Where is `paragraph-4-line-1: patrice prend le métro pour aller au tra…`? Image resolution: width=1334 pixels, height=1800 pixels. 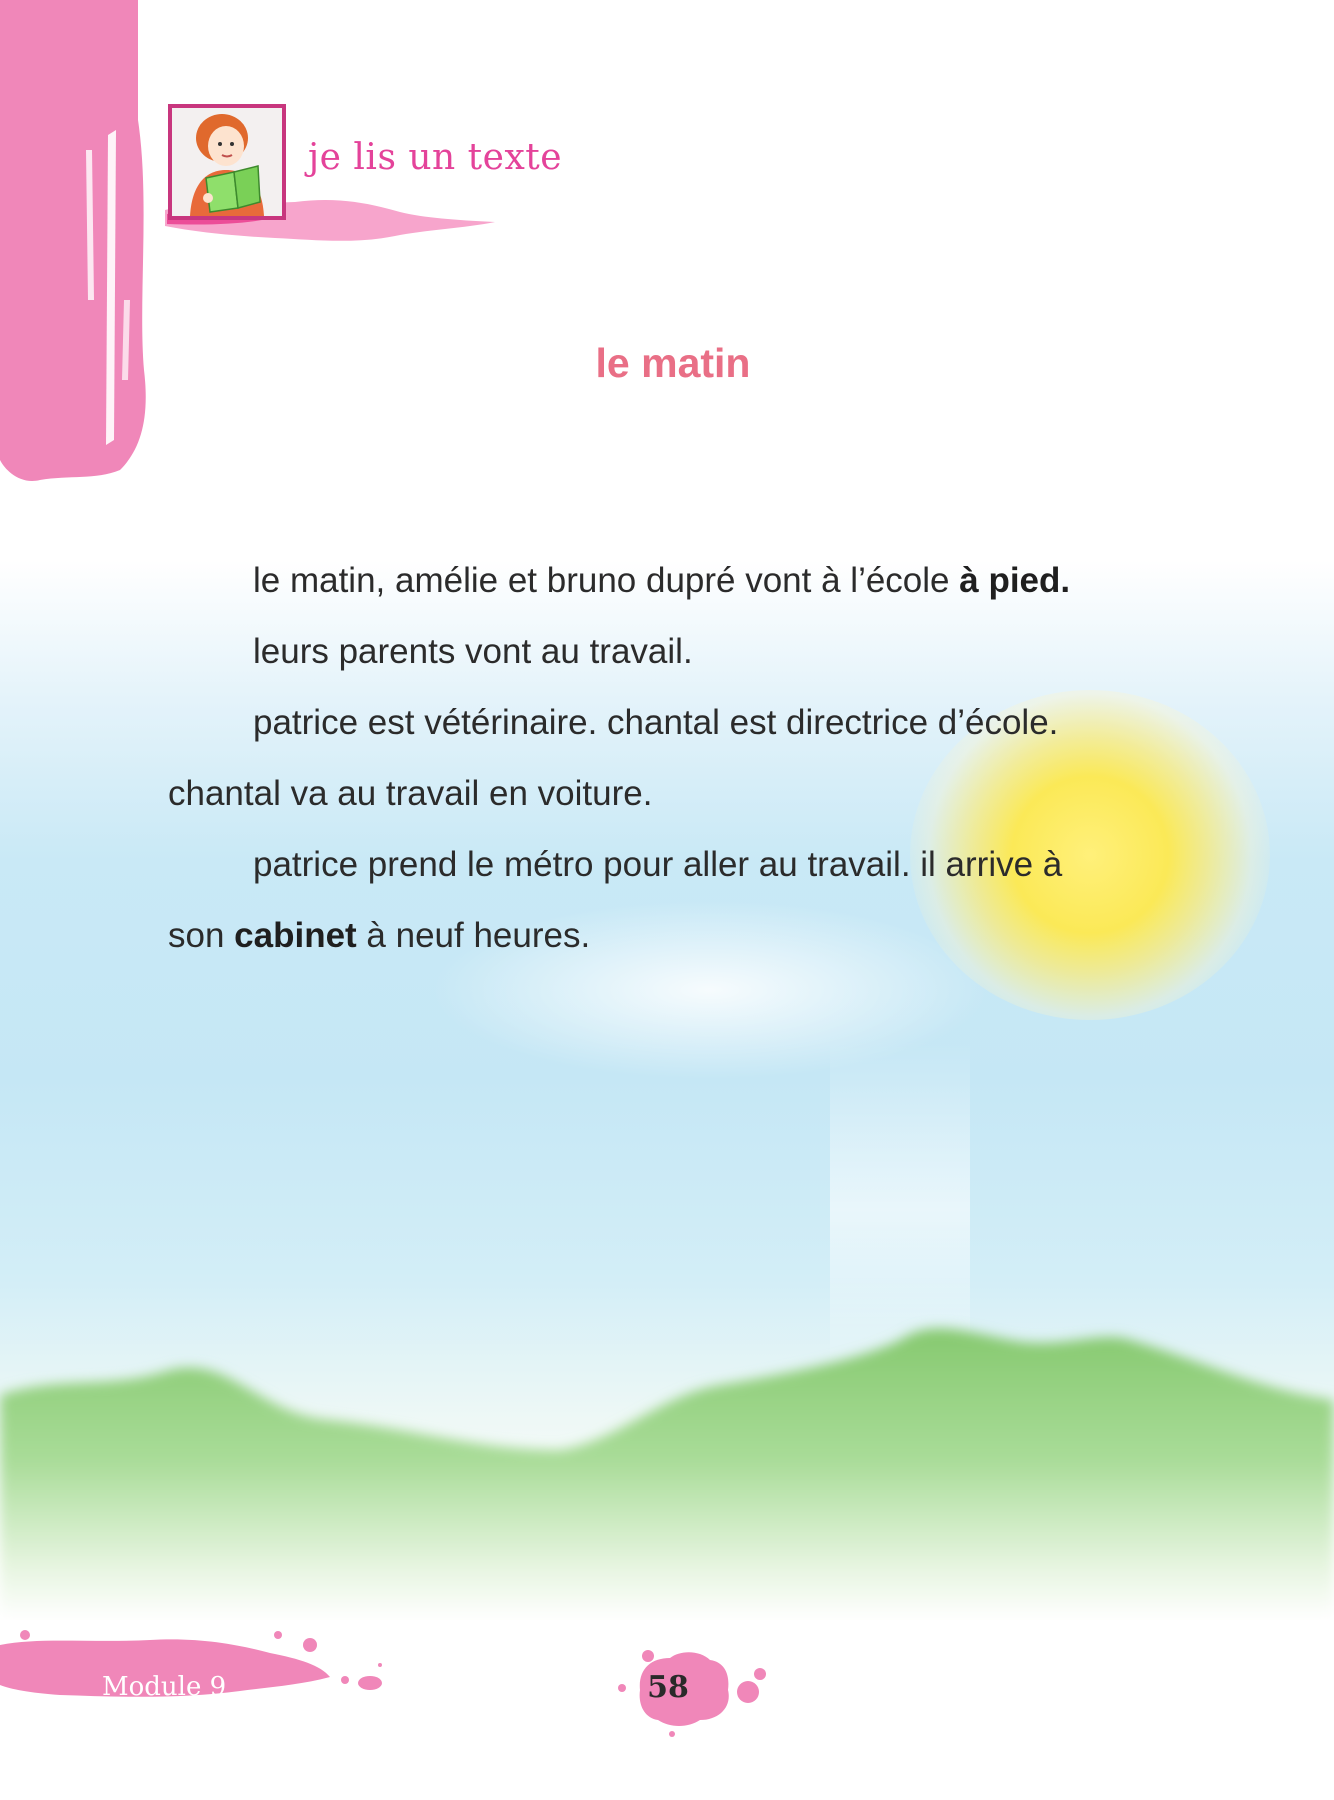 paragraph-4-line-1: patrice prend le métro pour aller au tra… is located at coordinates (658, 864).